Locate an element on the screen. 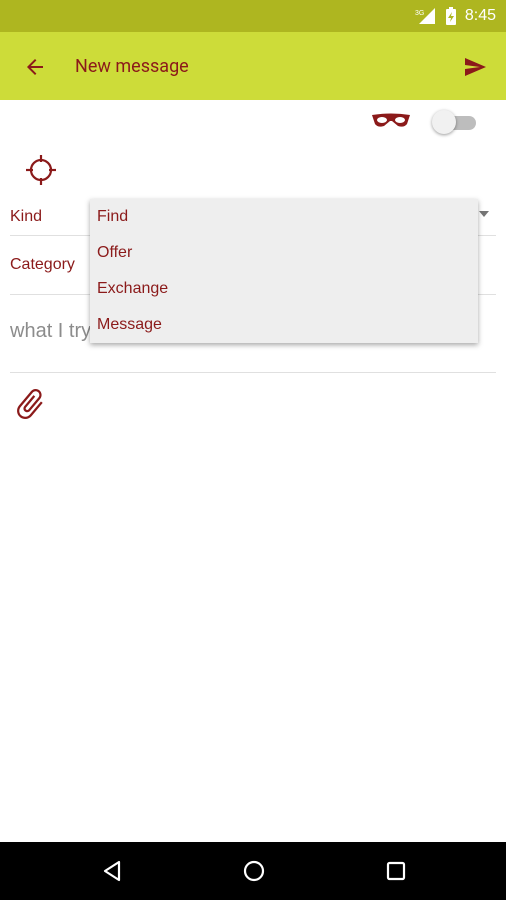 This screenshot has height=900, width=506. status-bar: 3G 8:45 is located at coordinates (253, 16).